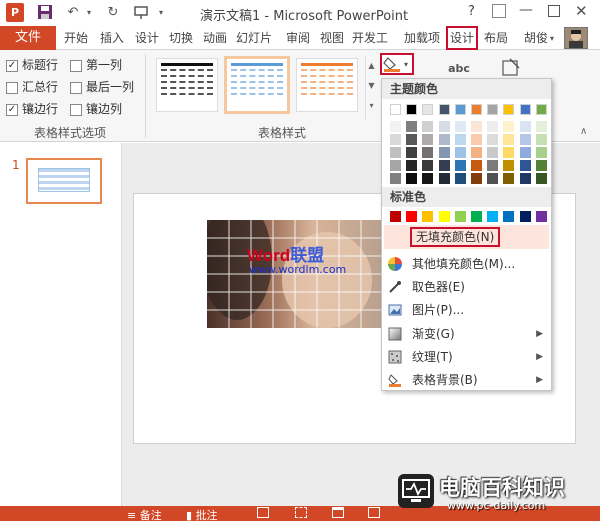 This screenshot has width=600, height=523. Describe the element at coordinates (301, 512) in the screenshot. I see `slide-sorter-icon` at that location.